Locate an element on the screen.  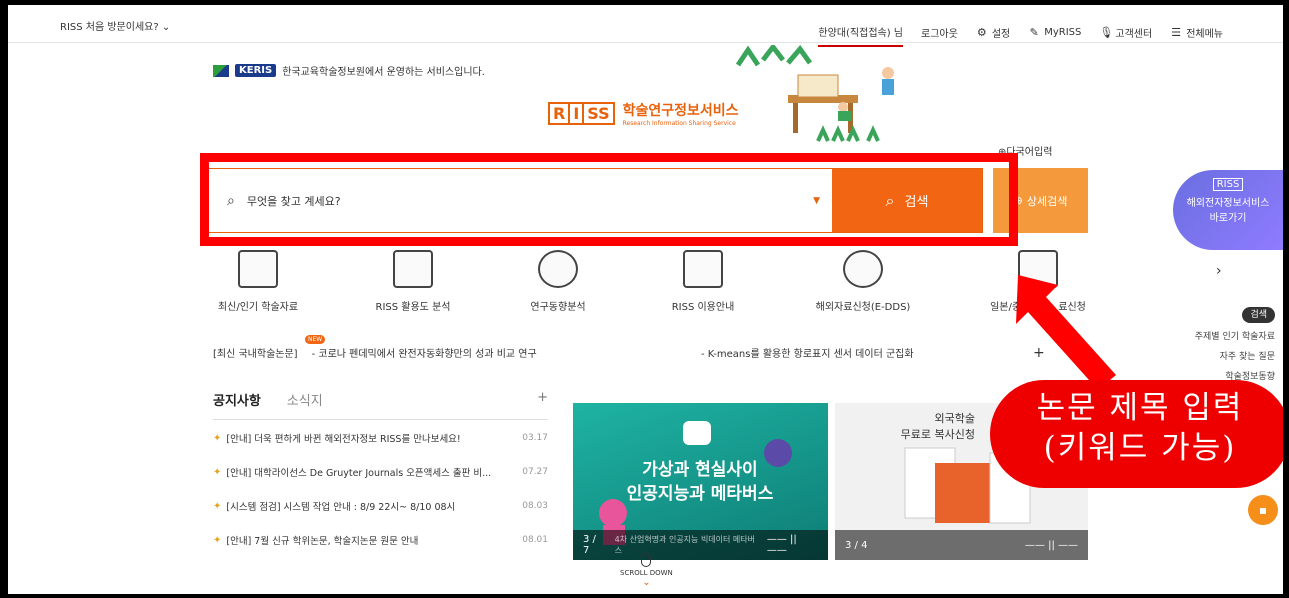
chat-icon: ▪ is located at coordinates (1263, 510).